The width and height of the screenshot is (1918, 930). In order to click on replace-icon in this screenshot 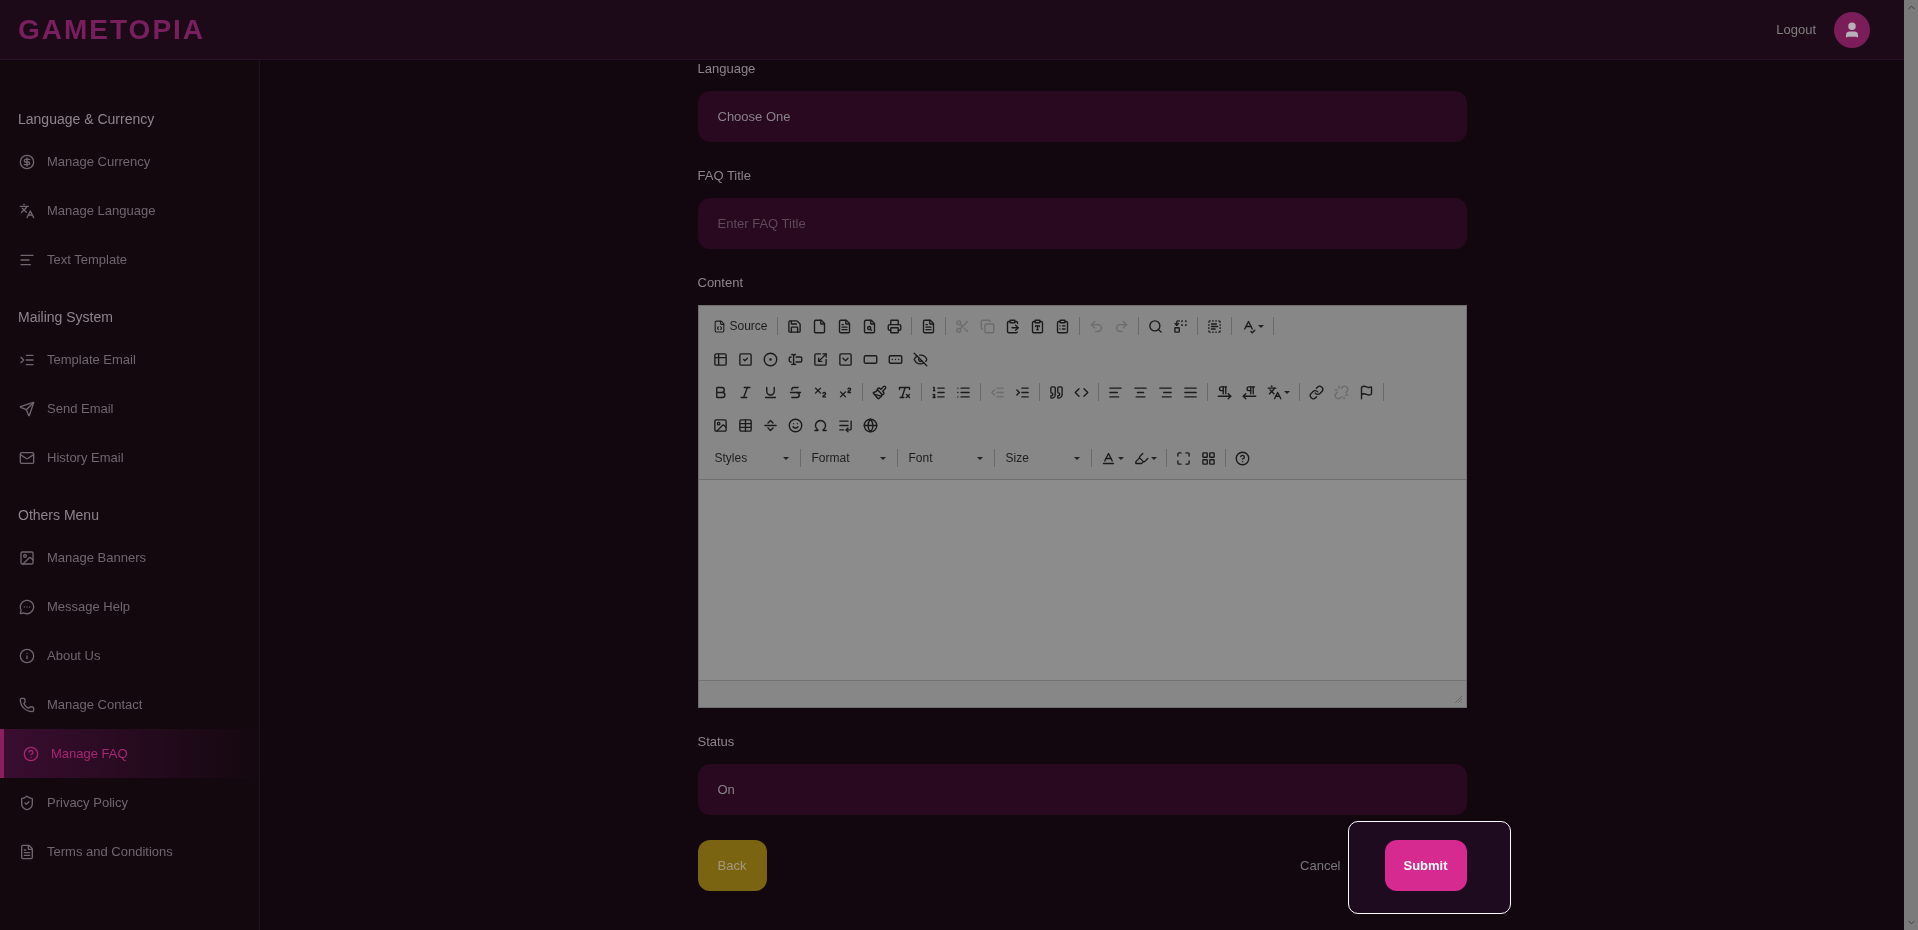, I will do `click(1180, 326)`.